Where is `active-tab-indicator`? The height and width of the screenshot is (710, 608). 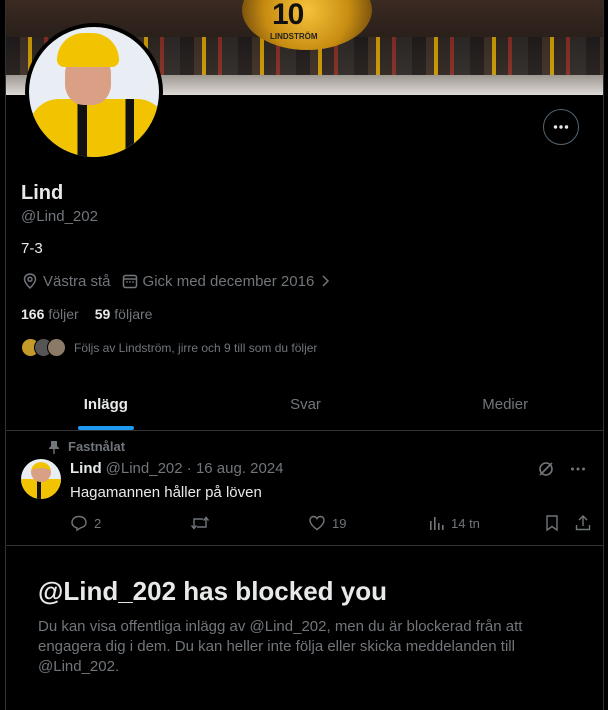 active-tab-indicator is located at coordinates (105, 428).